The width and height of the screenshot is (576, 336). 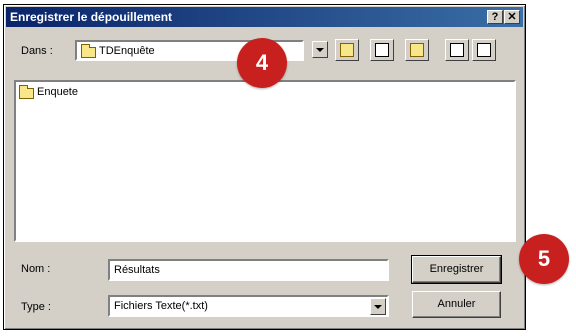 I want to click on details-view-icon, so click(x=484, y=50).